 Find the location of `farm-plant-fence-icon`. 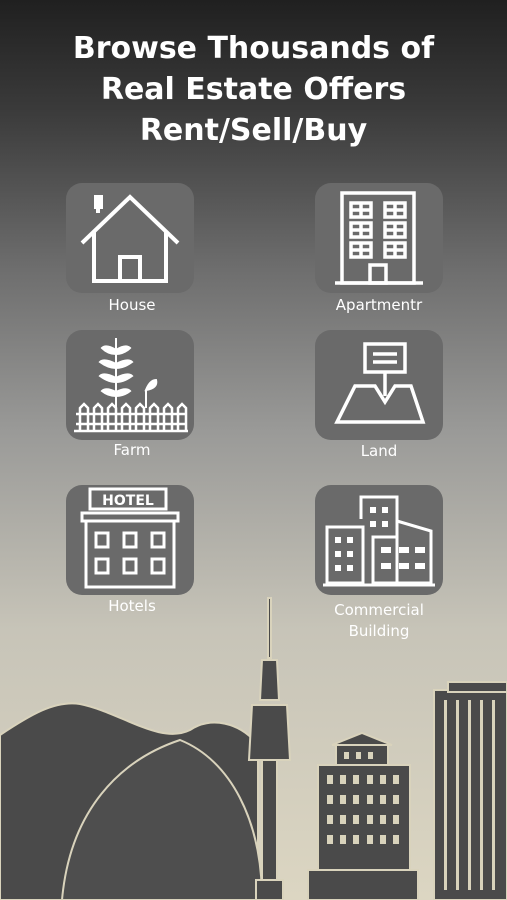

farm-plant-fence-icon is located at coordinates (131, 385).